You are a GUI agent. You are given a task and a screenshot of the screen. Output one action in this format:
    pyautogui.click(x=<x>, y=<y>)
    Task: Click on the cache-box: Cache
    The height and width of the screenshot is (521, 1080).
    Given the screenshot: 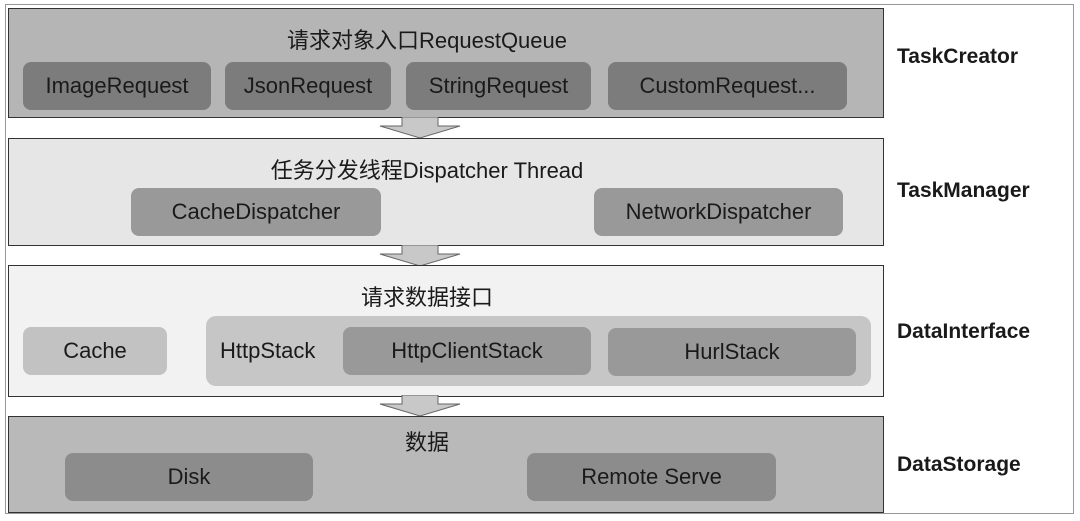 What is the action you would take?
    pyautogui.click(x=95, y=351)
    